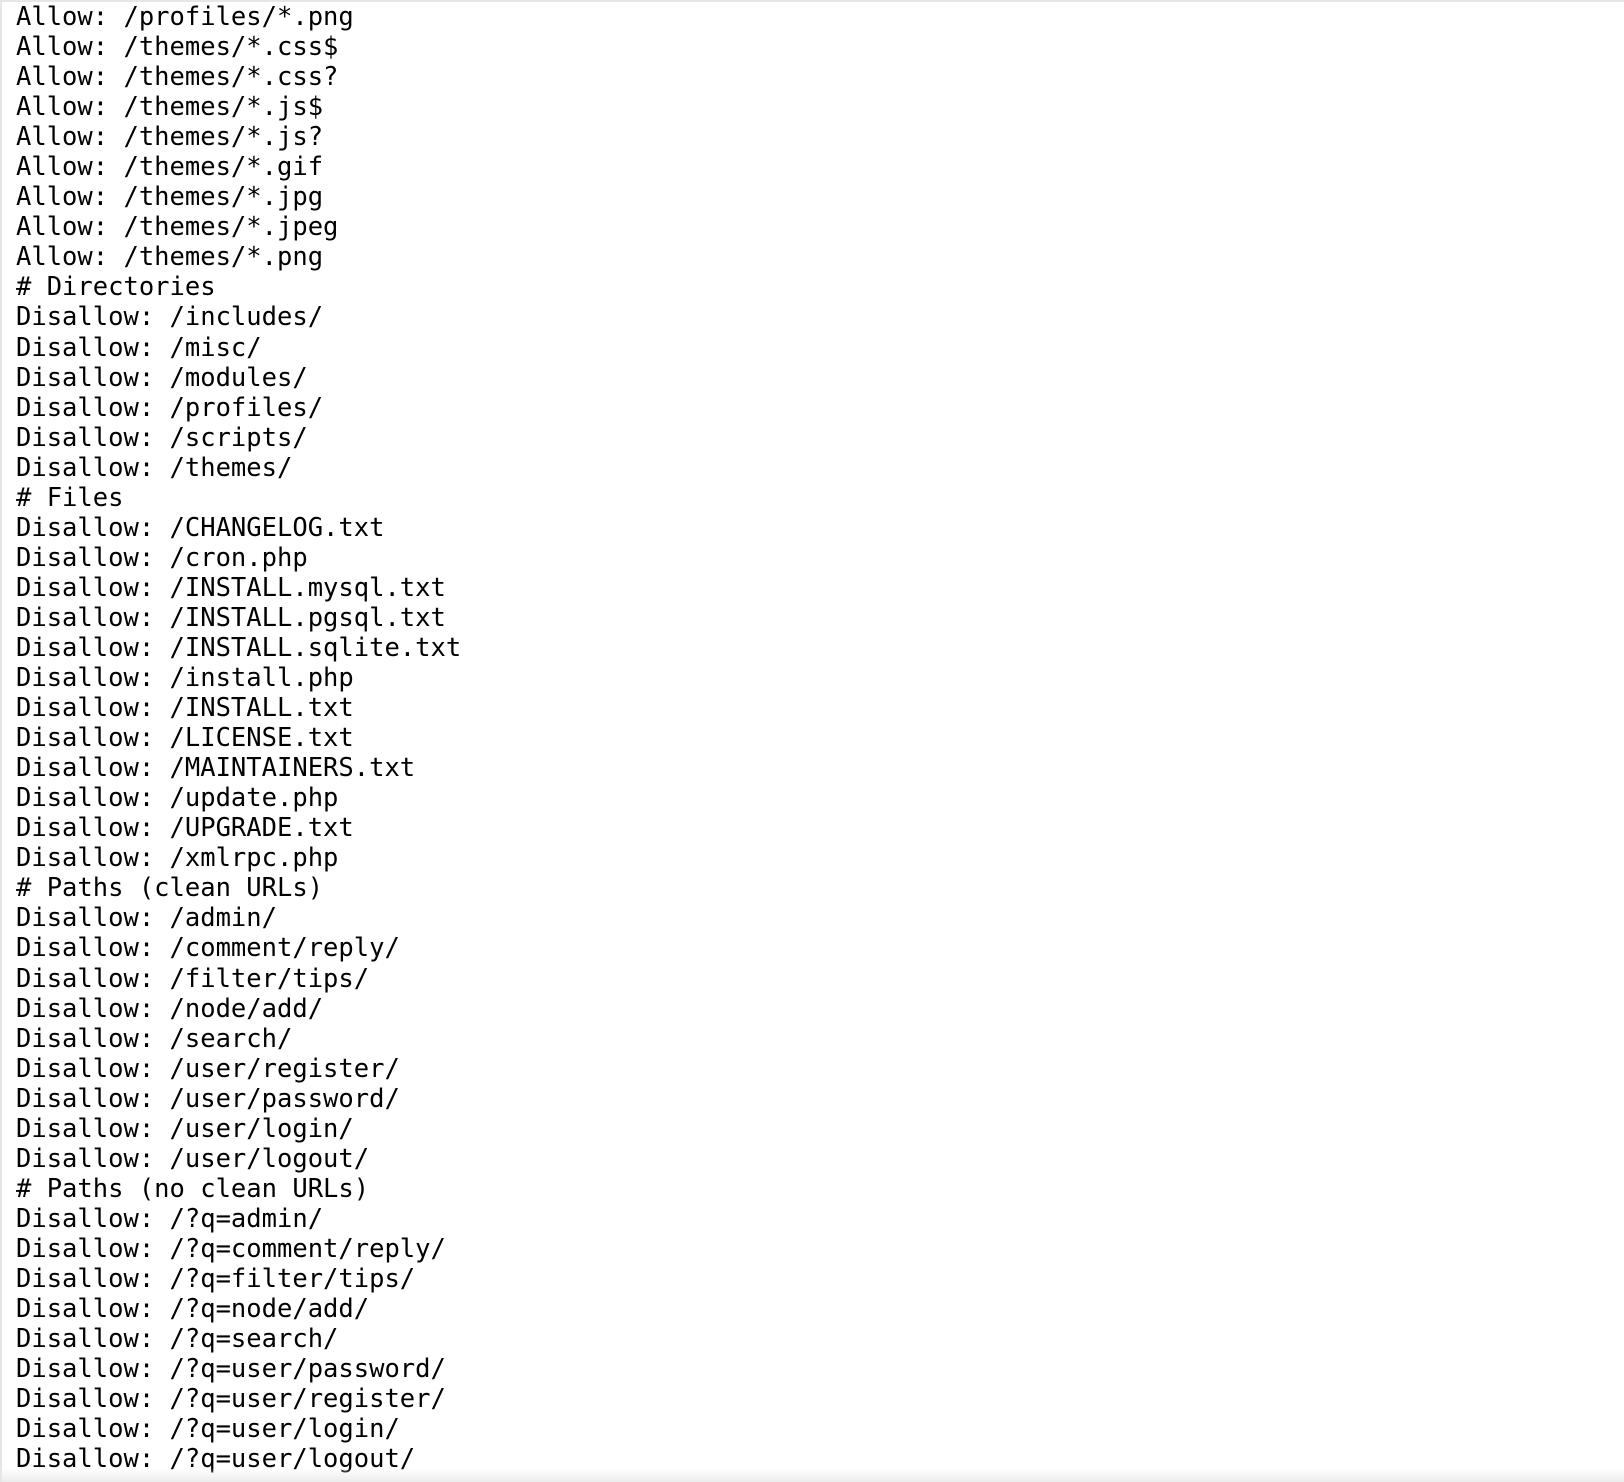  Describe the element at coordinates (200, 527) in the screenshot. I see `text-line: Disallow: /CHANGELOG.txt` at that location.